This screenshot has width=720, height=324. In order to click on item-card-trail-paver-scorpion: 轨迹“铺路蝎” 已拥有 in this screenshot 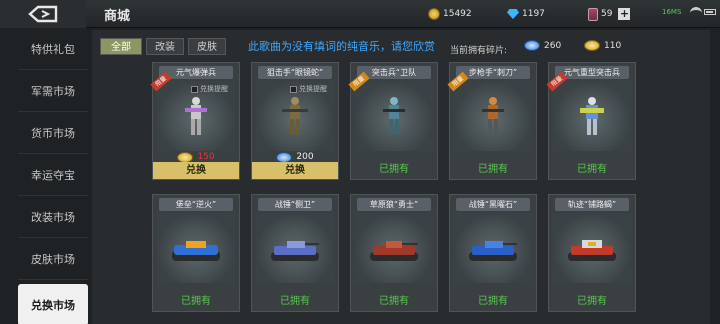, I will do `click(592, 253)`.